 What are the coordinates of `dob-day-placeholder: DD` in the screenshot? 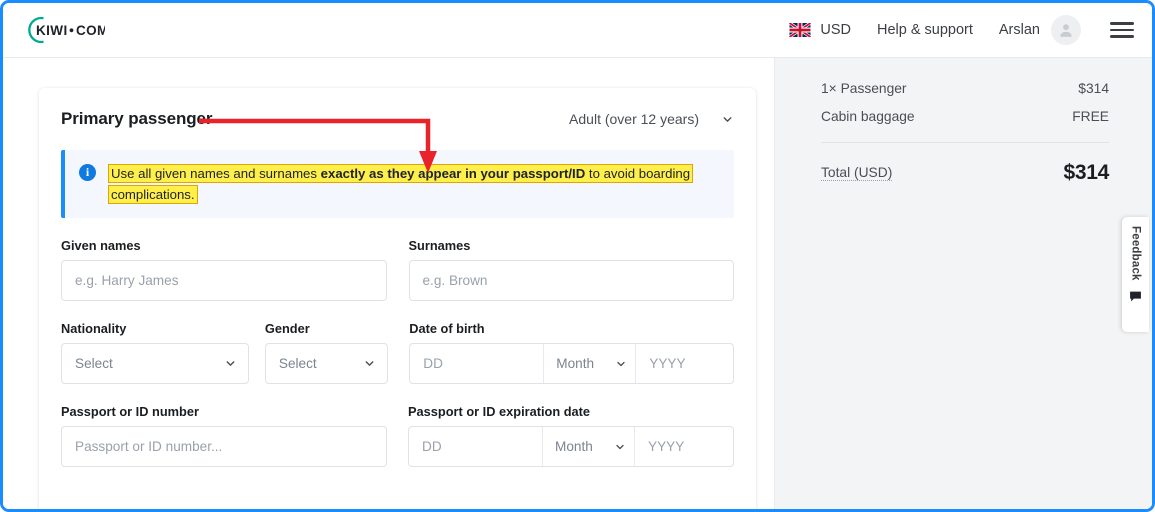 It's located at (433, 363).